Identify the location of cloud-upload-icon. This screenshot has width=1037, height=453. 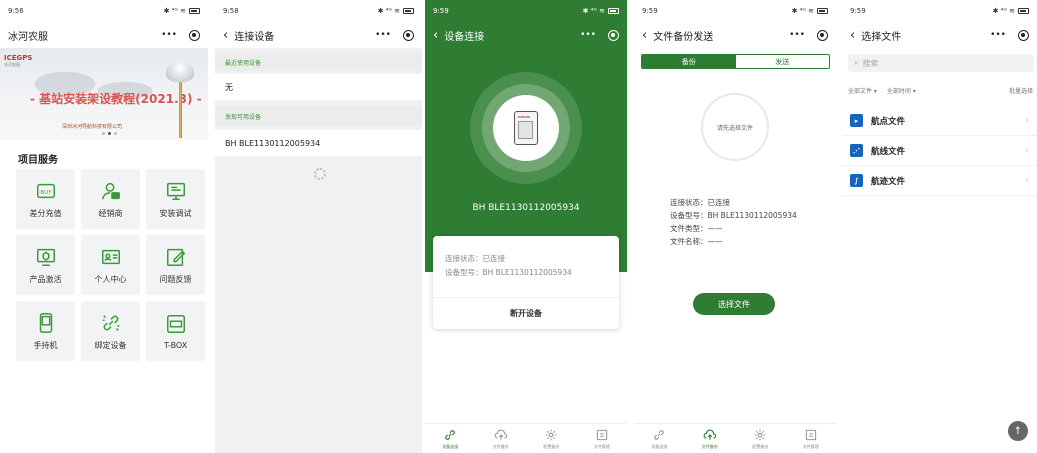
(709, 434).